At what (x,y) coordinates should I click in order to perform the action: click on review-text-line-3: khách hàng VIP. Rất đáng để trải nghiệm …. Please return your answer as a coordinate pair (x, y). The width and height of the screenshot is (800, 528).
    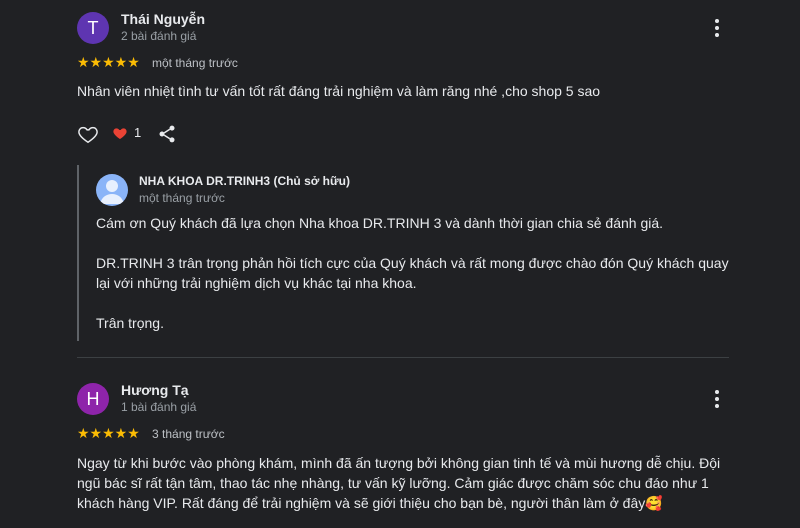
    Looking at the image, I should click on (370, 503).